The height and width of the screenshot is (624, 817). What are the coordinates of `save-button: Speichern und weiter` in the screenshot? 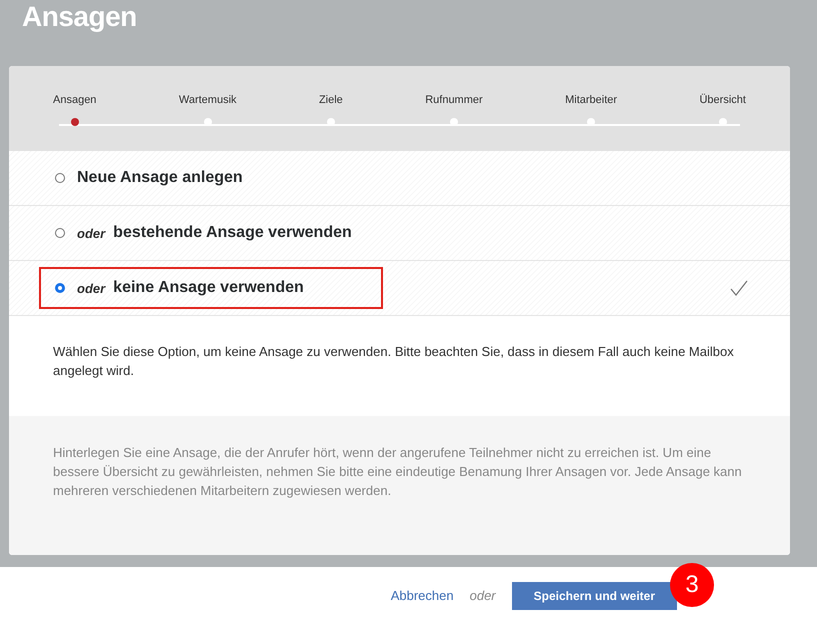 It's located at (594, 596).